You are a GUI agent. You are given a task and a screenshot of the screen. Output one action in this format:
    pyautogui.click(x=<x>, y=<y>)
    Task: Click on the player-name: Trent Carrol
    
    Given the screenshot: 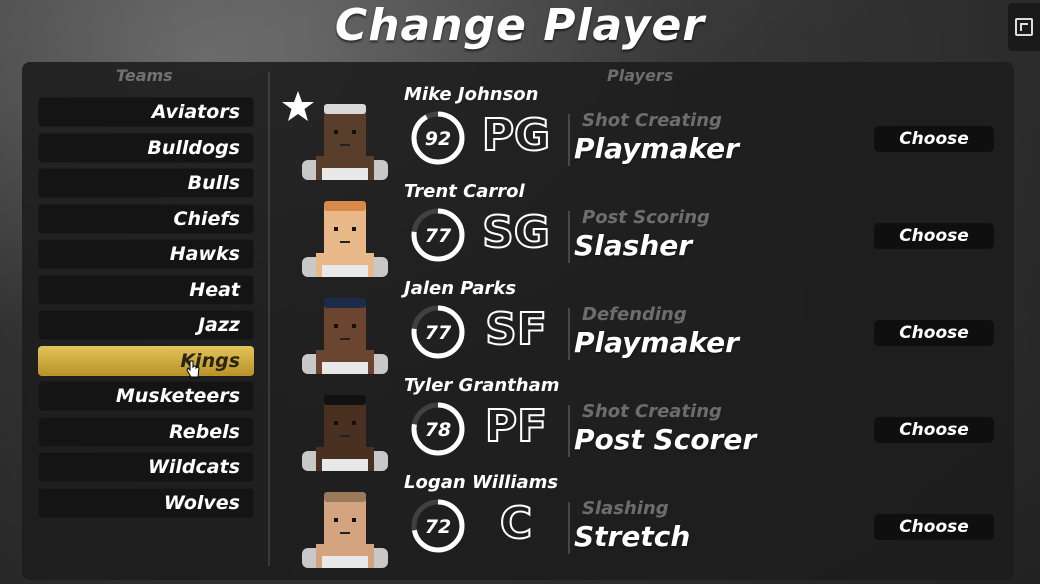 What is the action you would take?
    pyautogui.click(x=464, y=191)
    